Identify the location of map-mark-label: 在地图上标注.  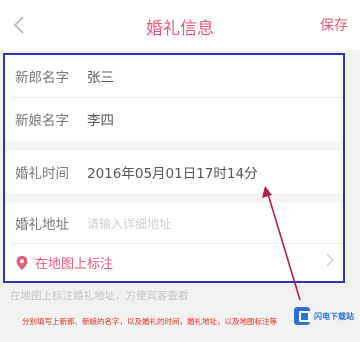
(74, 264).